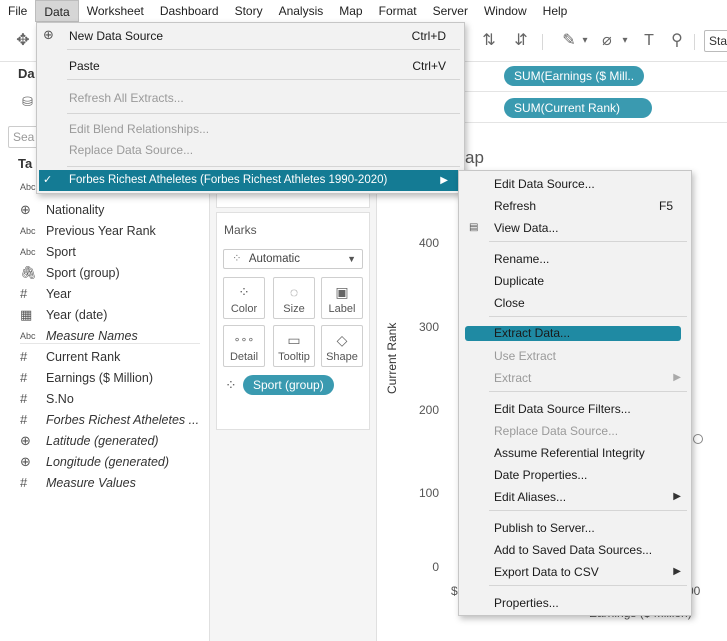 The image size is (727, 641). I want to click on menu-item-label: New Data Source, so click(116, 36).